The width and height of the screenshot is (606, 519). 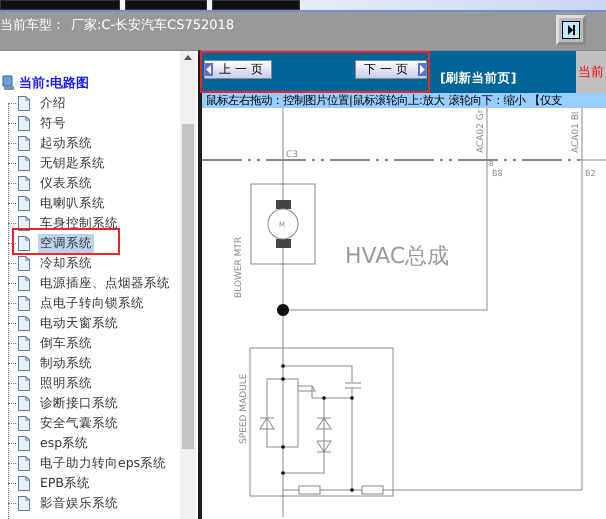 What do you see at coordinates (292, 155) in the screenshot?
I see `connector-label: C3` at bounding box center [292, 155].